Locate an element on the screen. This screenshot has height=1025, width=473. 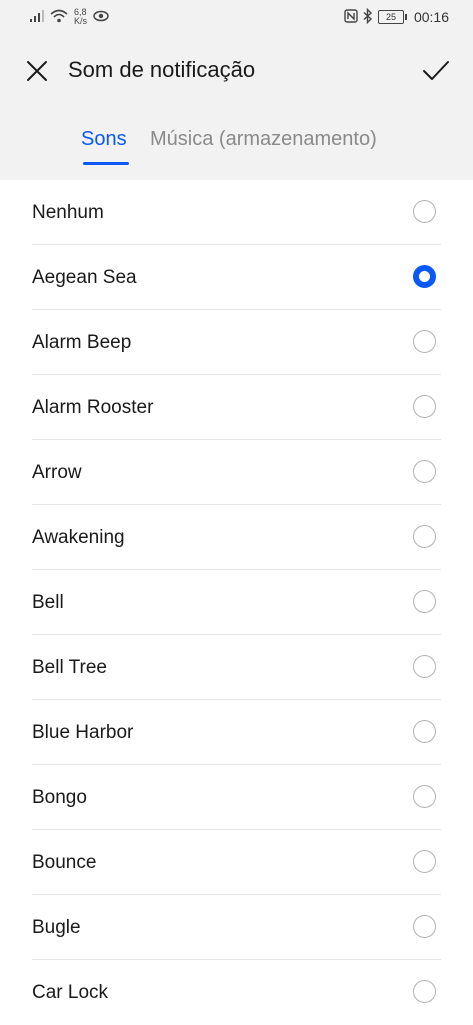
sound-item: Bell Tree is located at coordinates (236, 667).